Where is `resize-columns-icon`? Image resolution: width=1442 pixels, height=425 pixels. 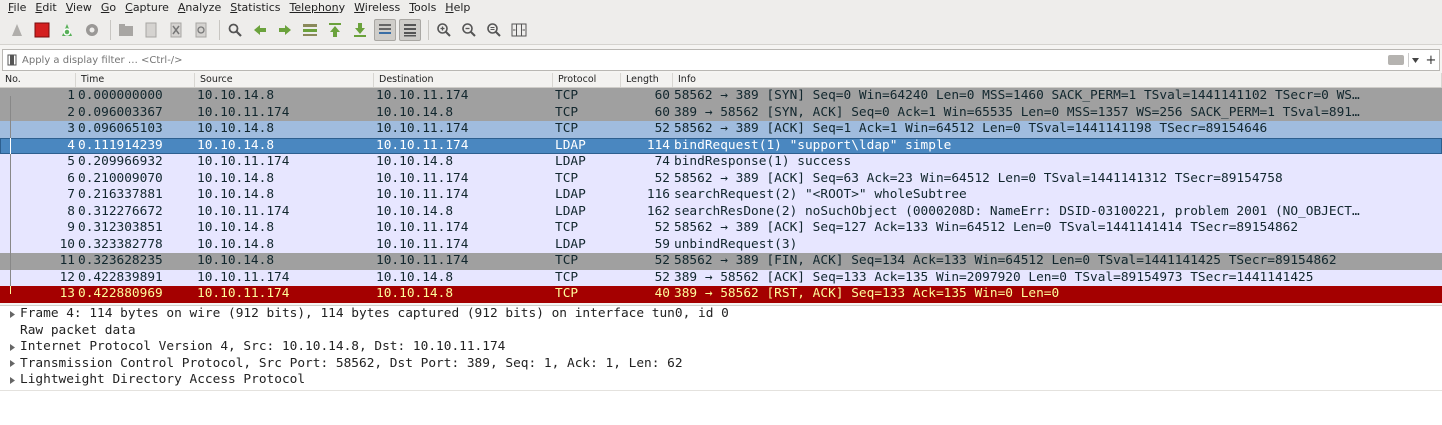 resize-columns-icon is located at coordinates (519, 30).